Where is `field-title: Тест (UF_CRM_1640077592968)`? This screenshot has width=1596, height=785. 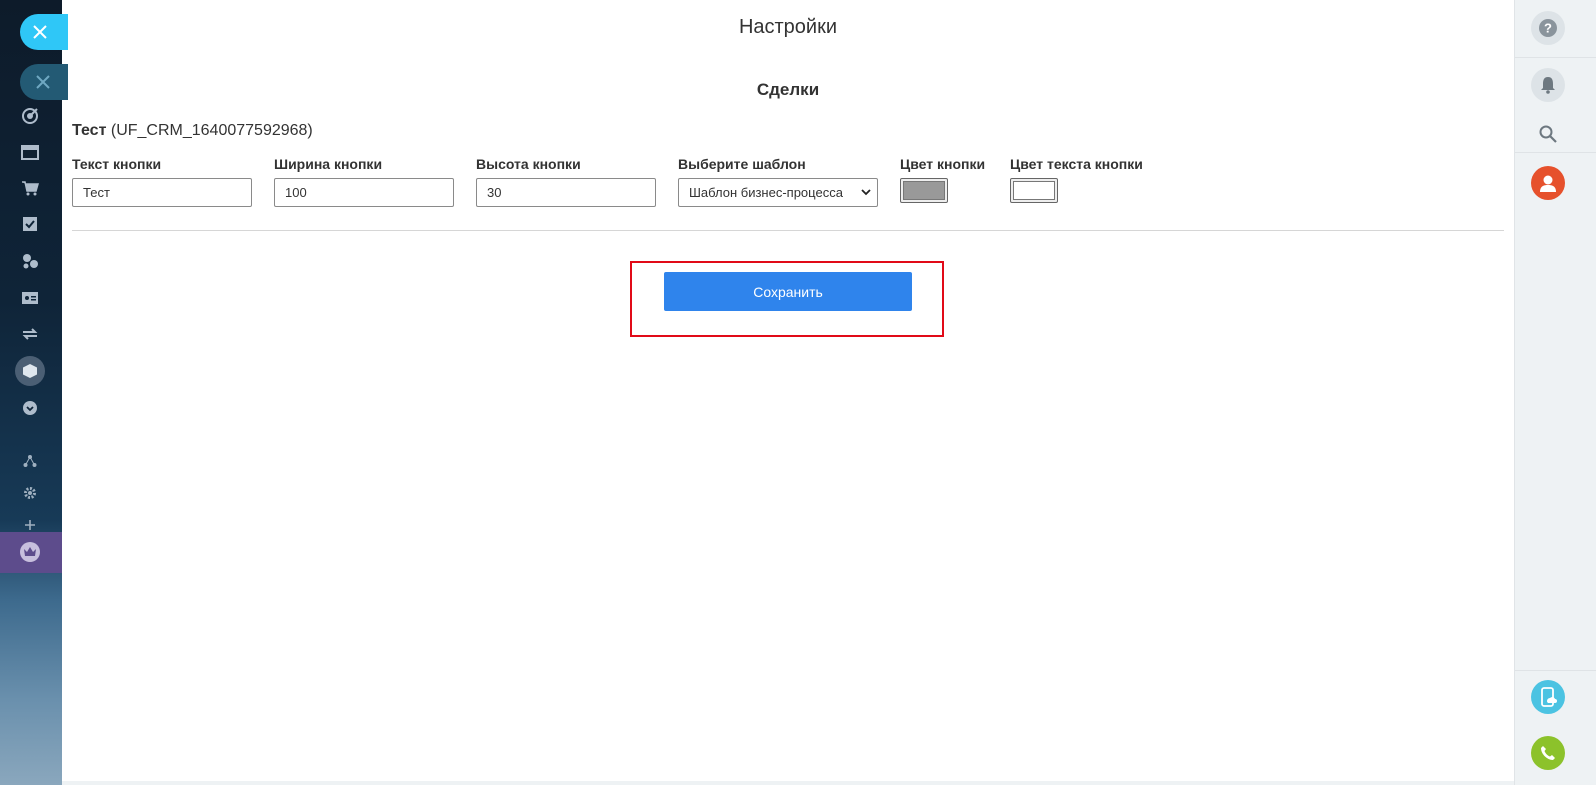
field-title: Тест (UF_CRM_1640077592968) is located at coordinates (192, 131).